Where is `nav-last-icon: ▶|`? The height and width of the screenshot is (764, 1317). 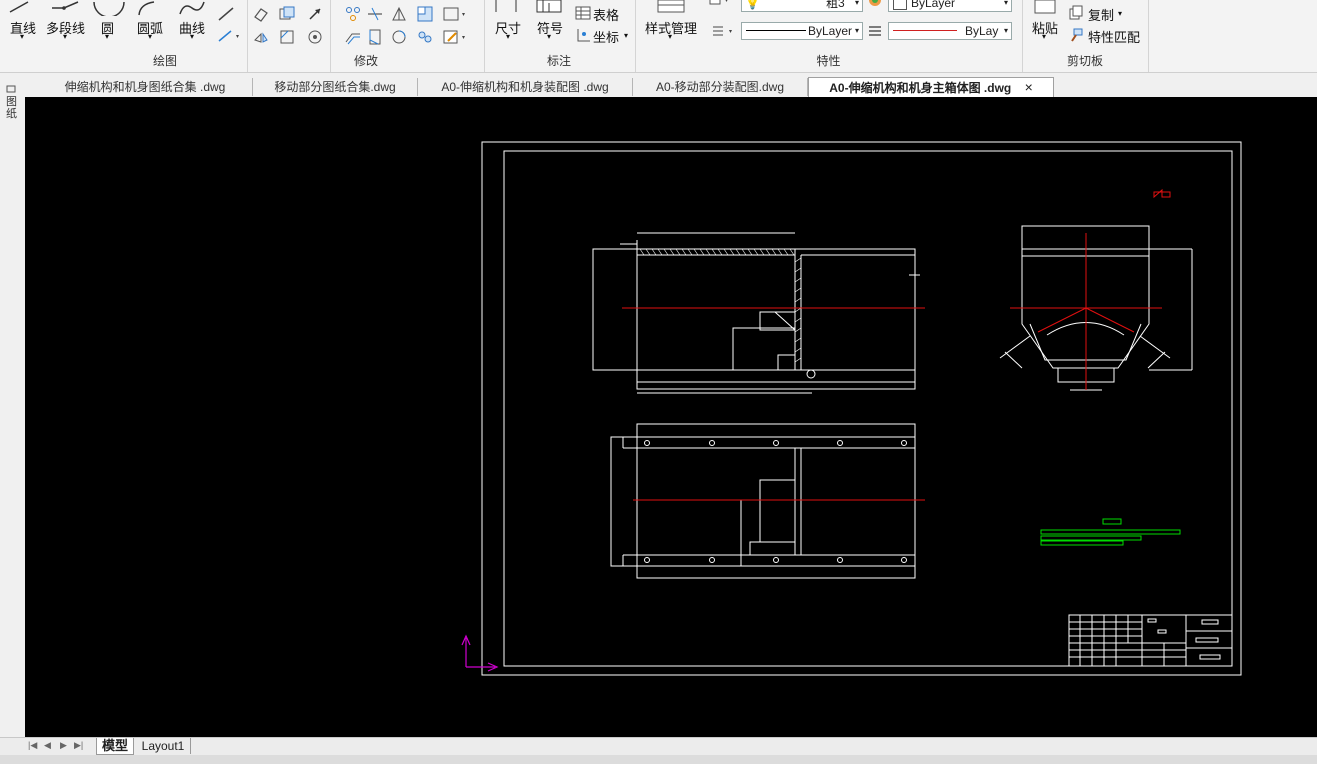 nav-last-icon: ▶| is located at coordinates (78, 745).